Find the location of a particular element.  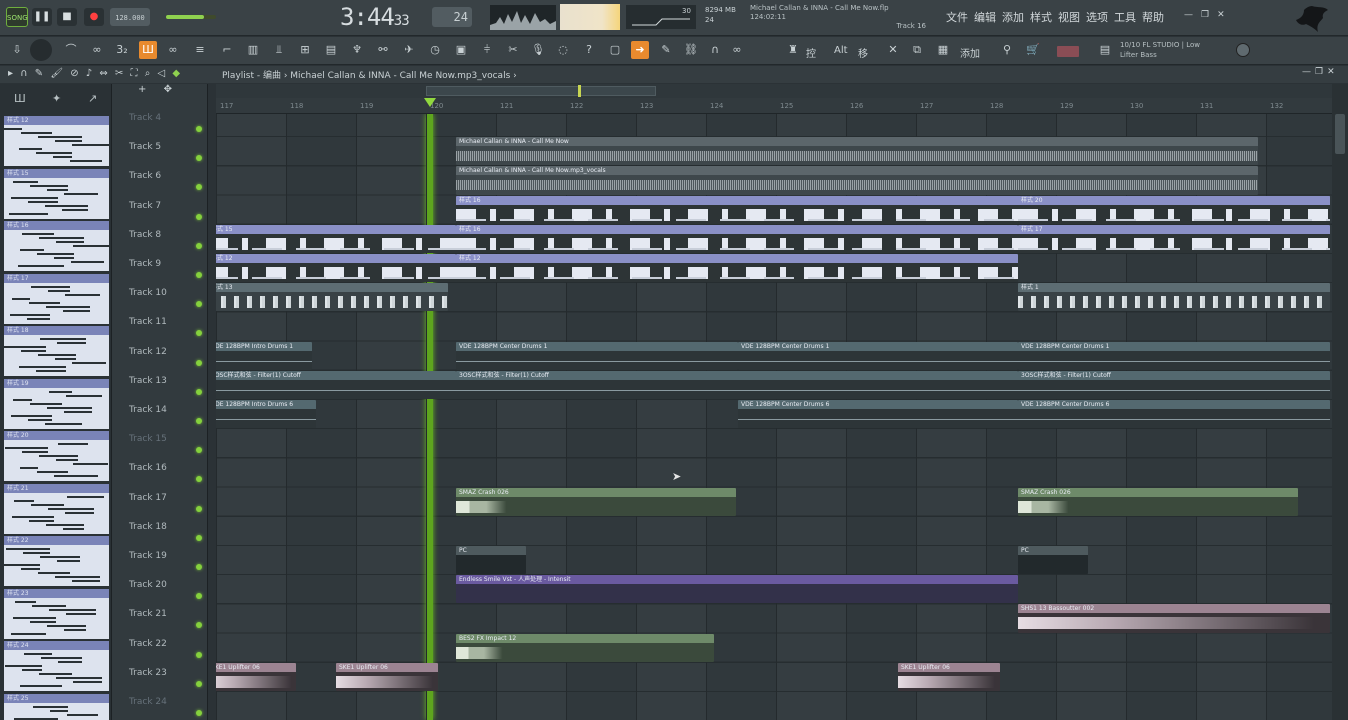

automation-icon: ↗ is located at coordinates (92, 98).